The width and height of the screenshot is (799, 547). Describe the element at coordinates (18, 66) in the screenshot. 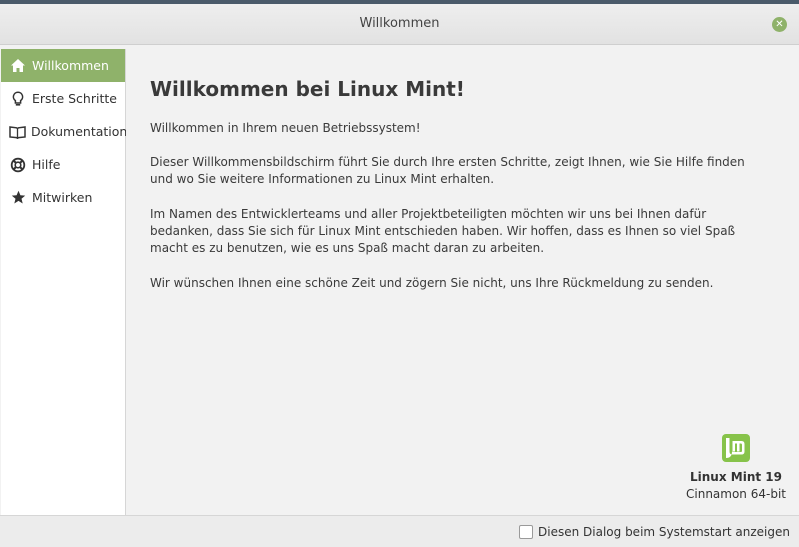

I see `home-icon` at that location.